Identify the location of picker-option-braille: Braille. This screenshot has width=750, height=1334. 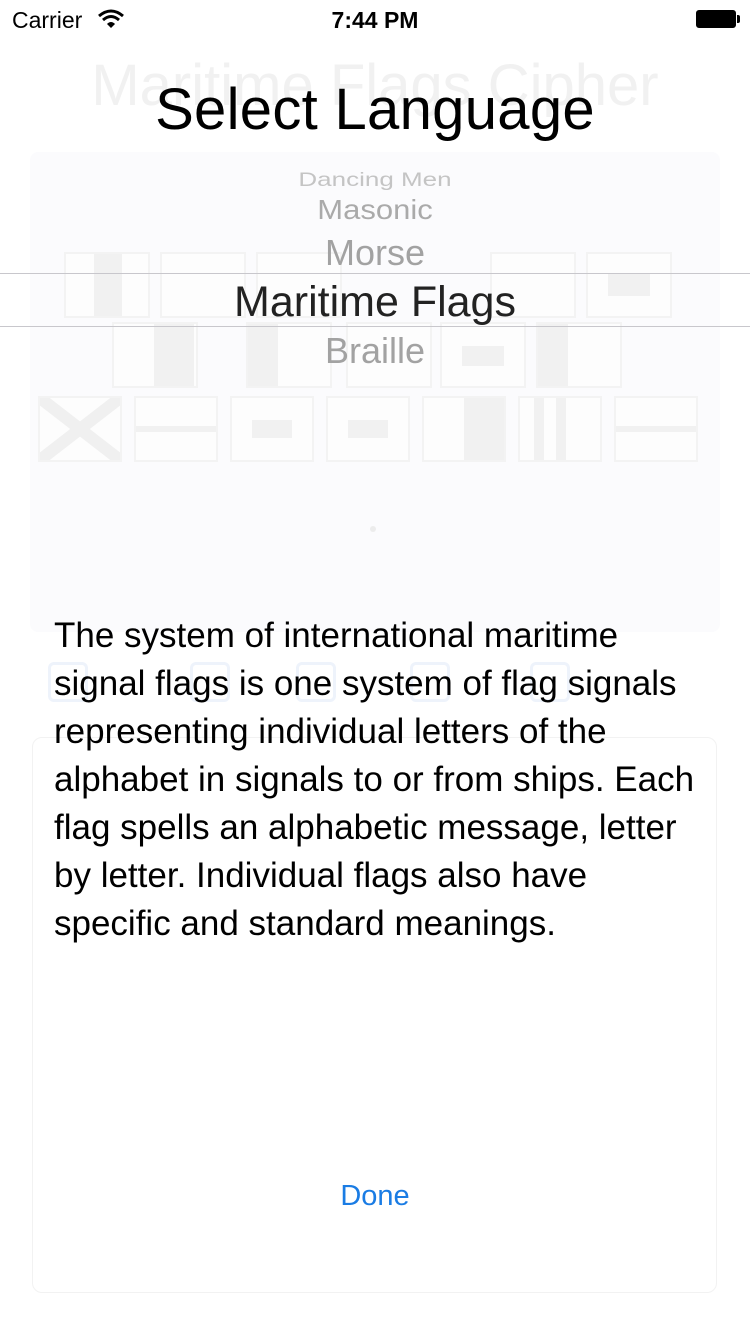
(375, 351).